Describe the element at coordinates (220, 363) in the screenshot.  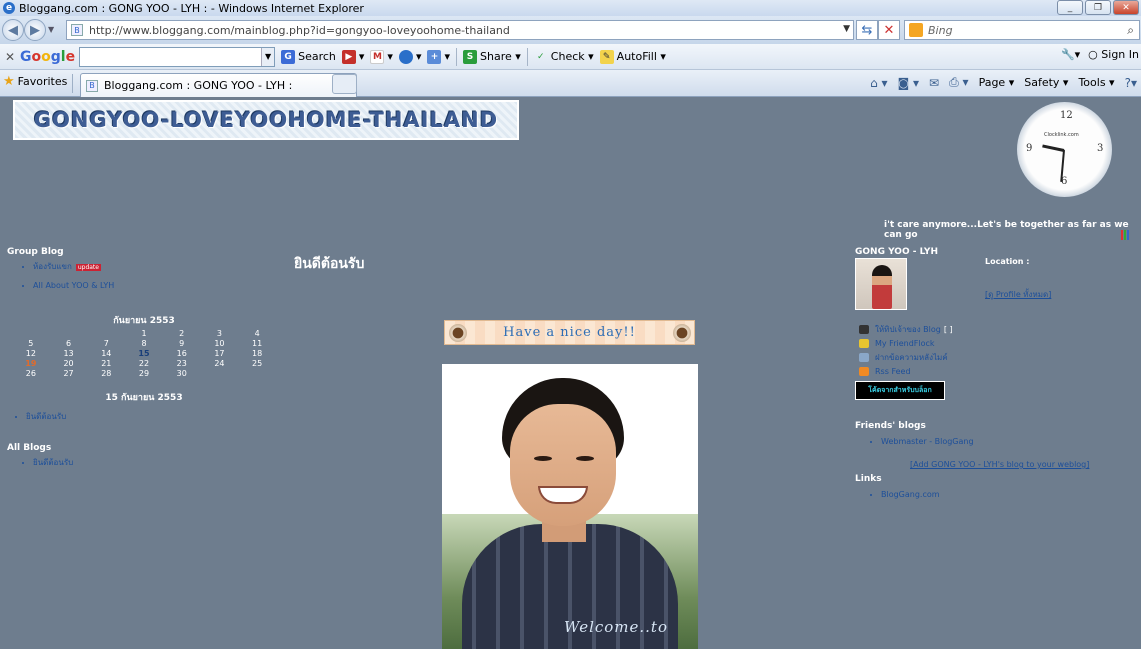
I see `calendar-day: 24` at that location.